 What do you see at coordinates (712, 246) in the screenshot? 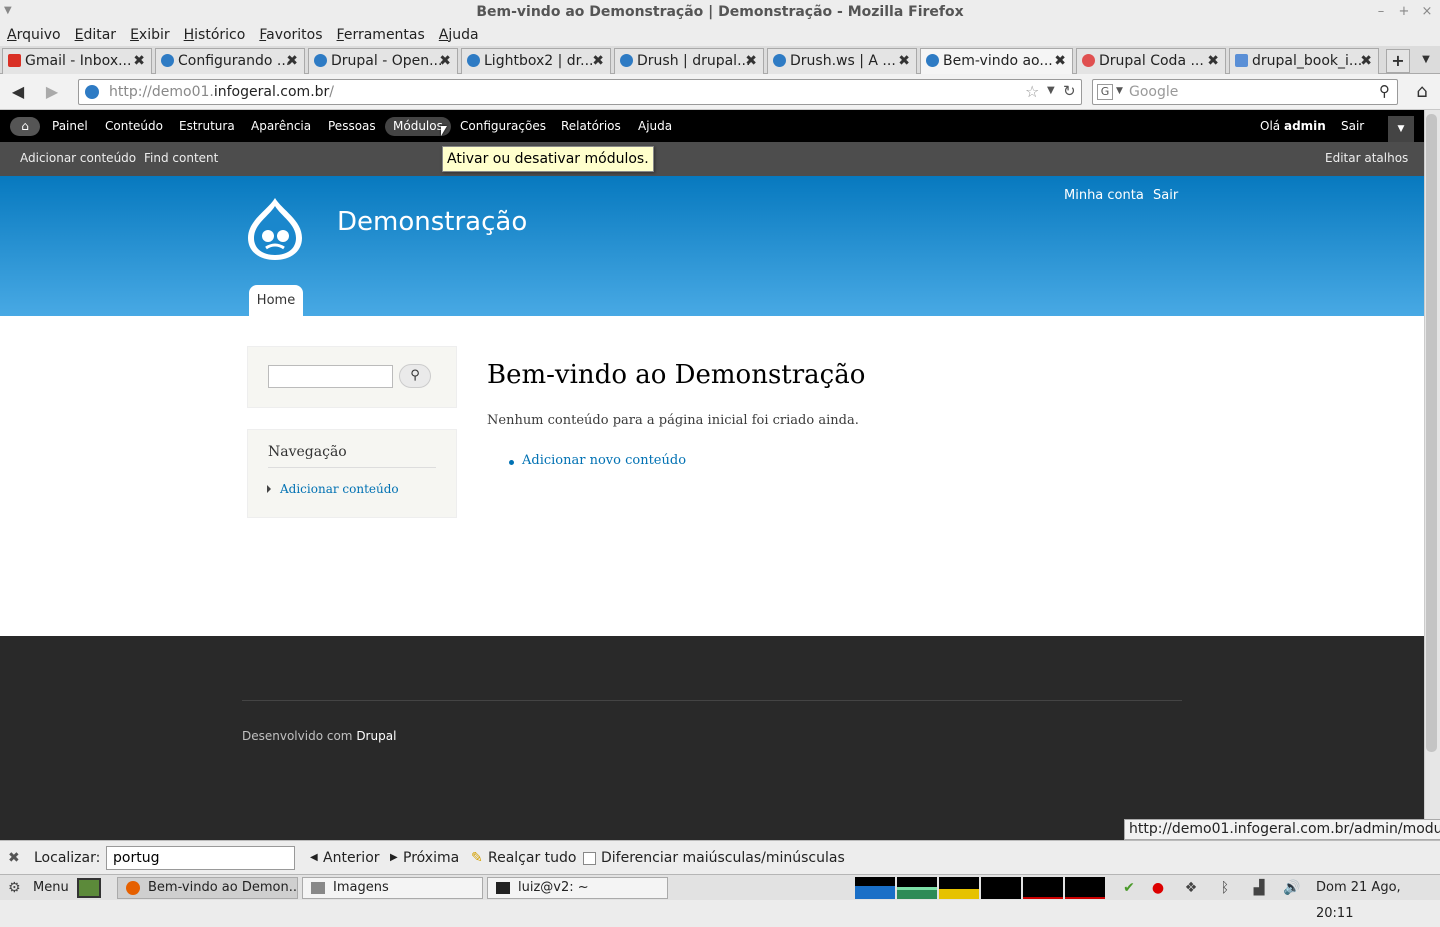
I see `site-header` at bounding box center [712, 246].